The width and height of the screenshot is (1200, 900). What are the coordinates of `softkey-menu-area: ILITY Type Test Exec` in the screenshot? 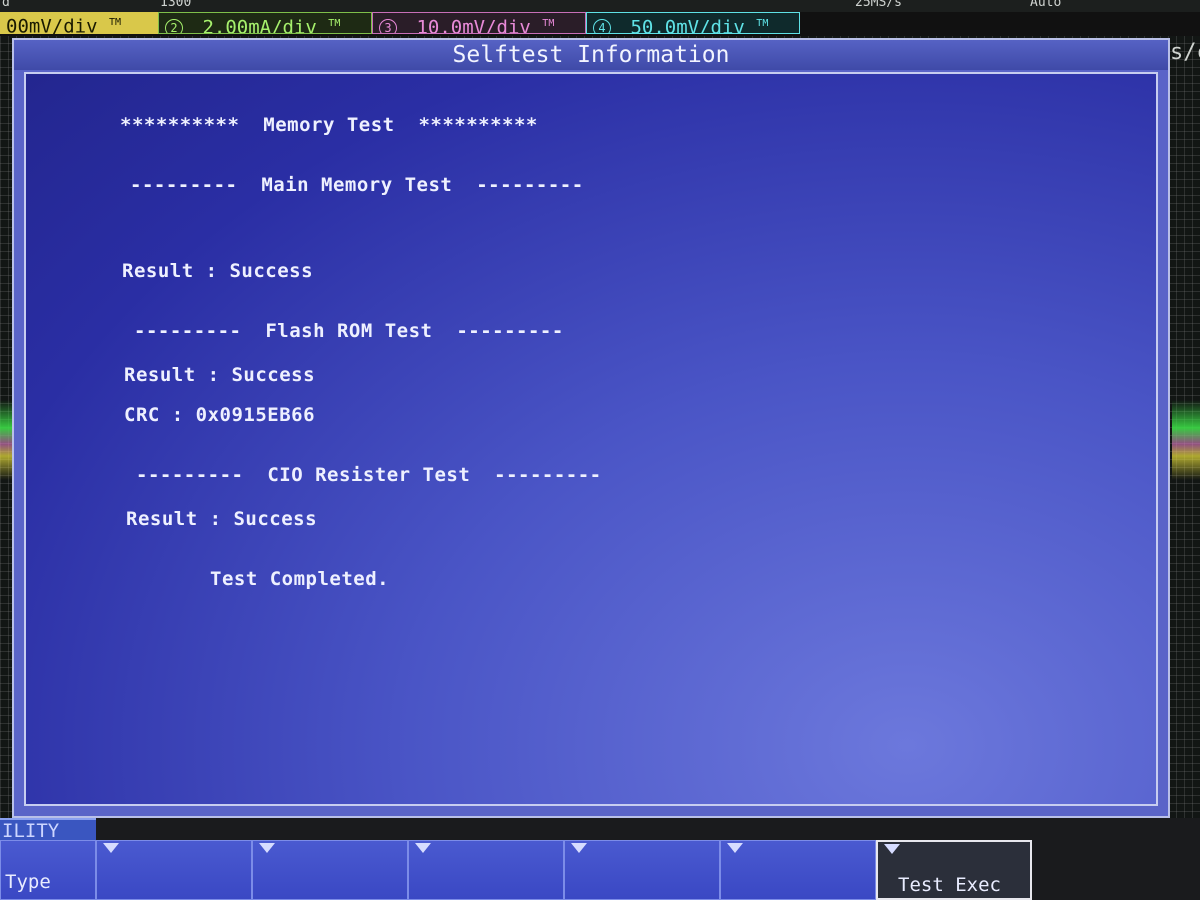 It's located at (600, 859).